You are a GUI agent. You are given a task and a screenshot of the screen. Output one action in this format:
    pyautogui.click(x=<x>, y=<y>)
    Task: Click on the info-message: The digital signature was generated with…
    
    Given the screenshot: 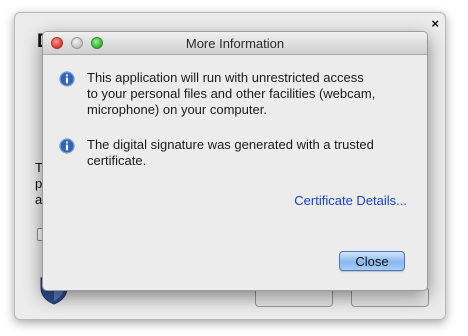 What is the action you would take?
    pyautogui.click(x=235, y=153)
    